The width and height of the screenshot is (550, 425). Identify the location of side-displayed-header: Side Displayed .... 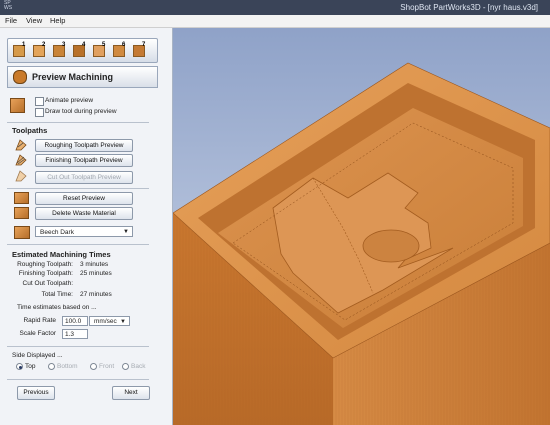
(37, 355).